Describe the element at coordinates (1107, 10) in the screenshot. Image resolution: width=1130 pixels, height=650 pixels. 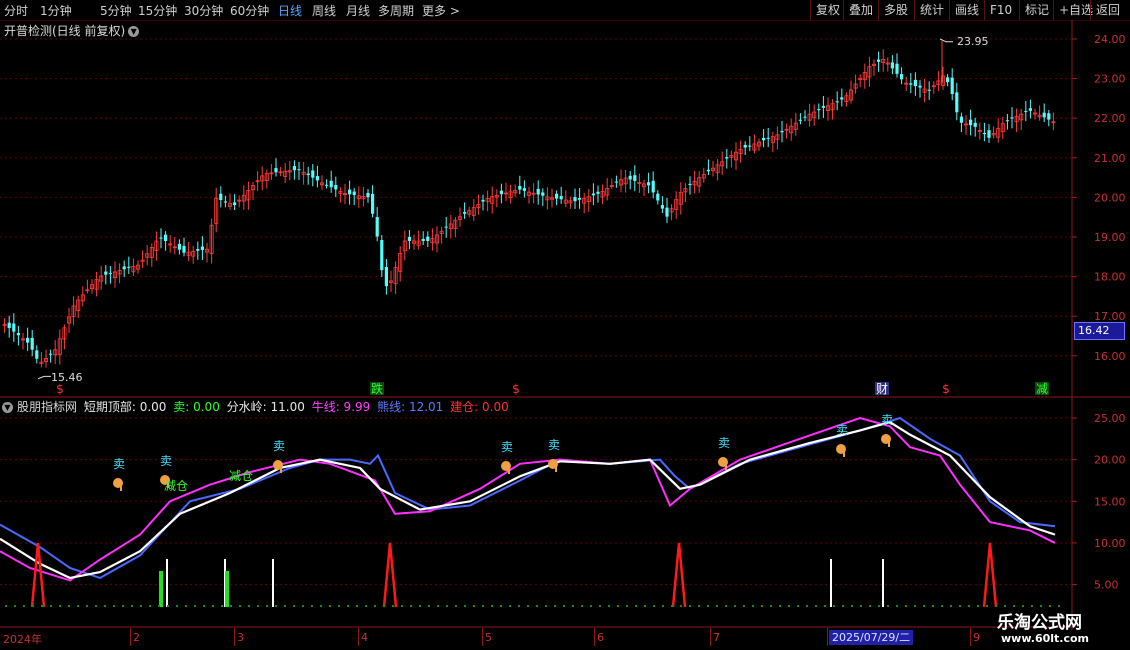
I see `back-button: 返回` at that location.